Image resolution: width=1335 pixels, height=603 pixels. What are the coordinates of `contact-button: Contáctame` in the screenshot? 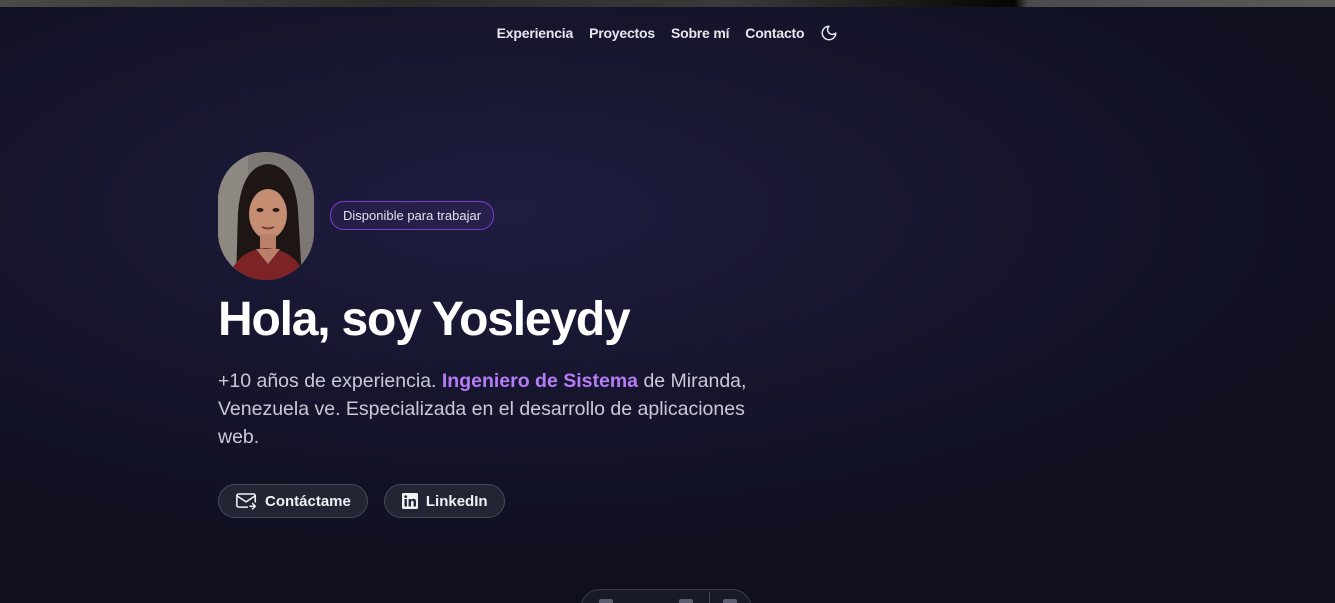 It's located at (293, 501).